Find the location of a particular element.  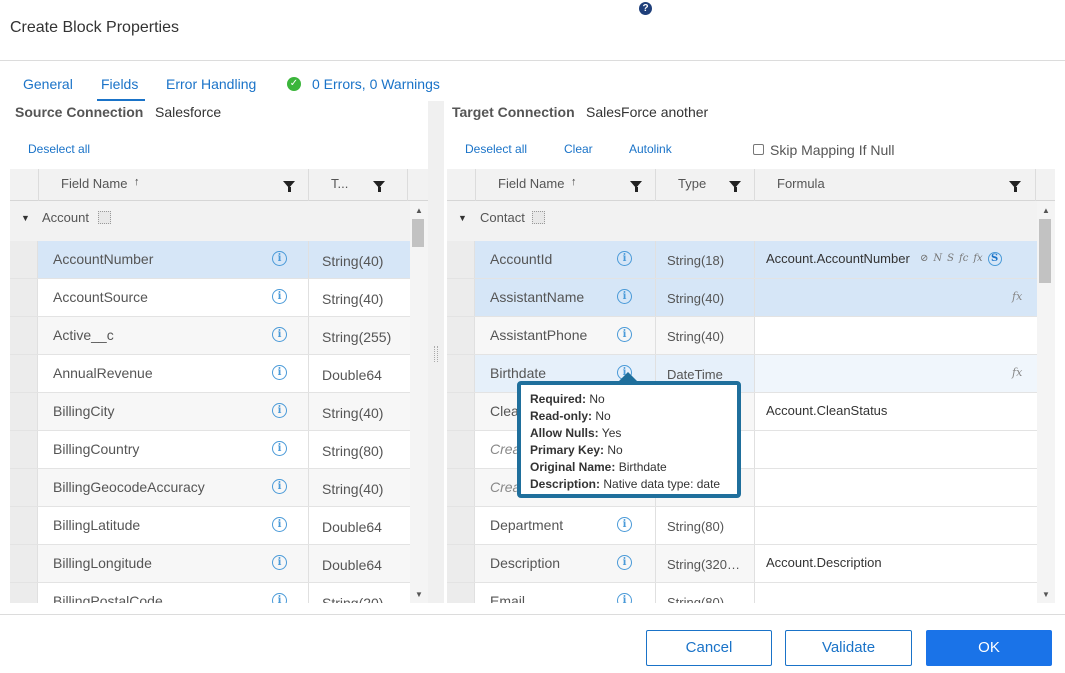

tab-fields: Fields is located at coordinates (119, 84).